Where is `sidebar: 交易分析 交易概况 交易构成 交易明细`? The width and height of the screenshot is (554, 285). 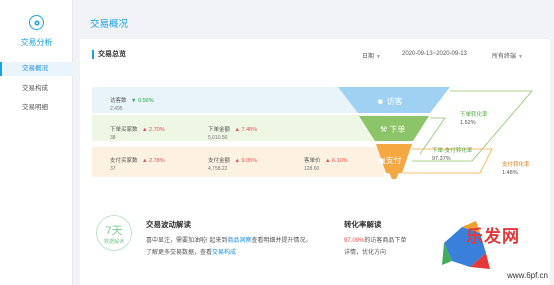
sidebar: 交易分析 交易概况 交易构成 交易明细 is located at coordinates (36, 142).